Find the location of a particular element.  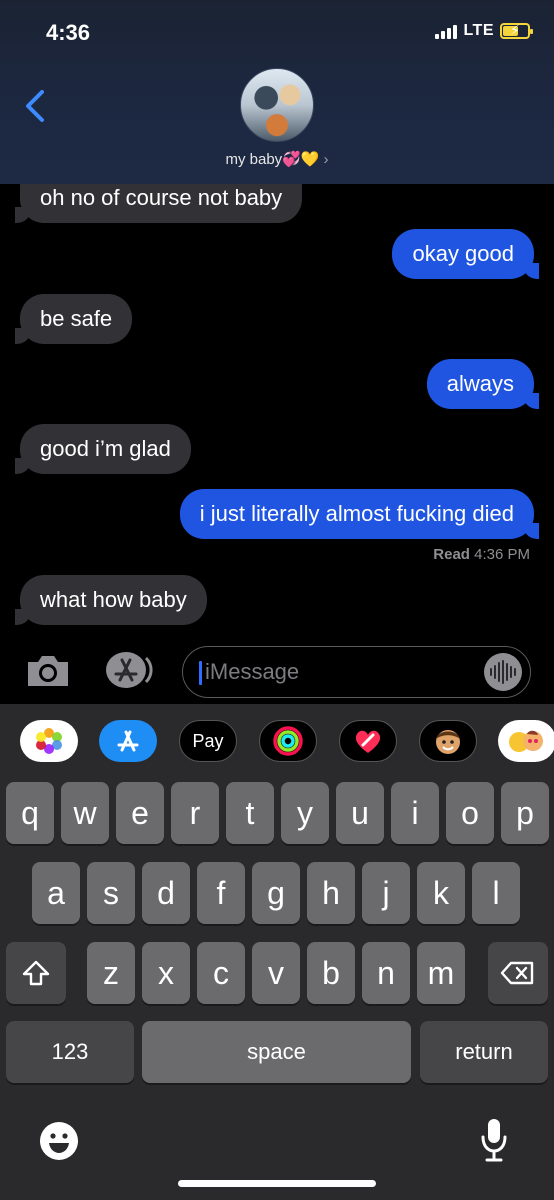

message-incoming: be safe is located at coordinates (73, 319).